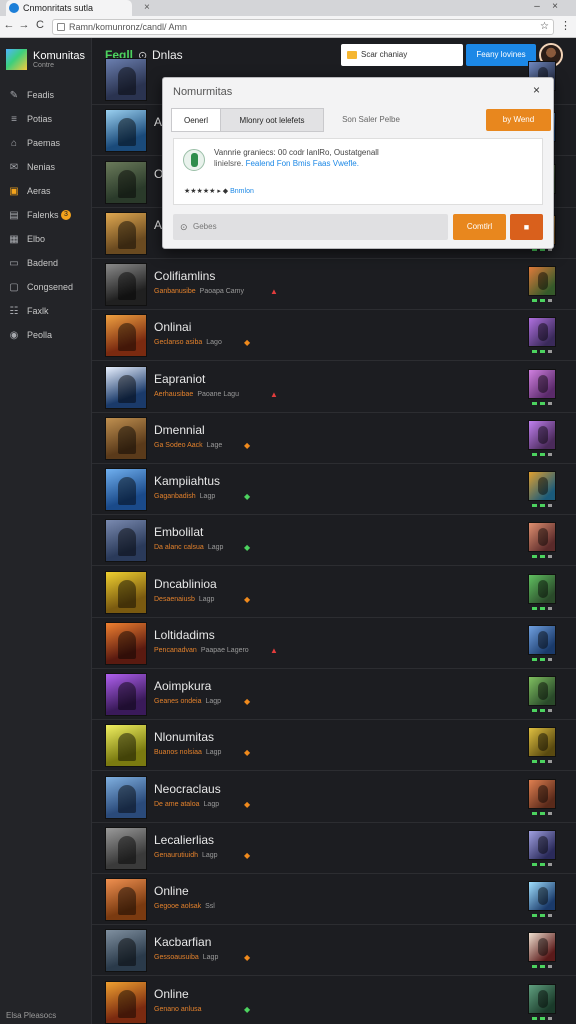 Image resolution: width=576 pixels, height=1024 pixels. What do you see at coordinates (334, 745) in the screenshot?
I see `list-item: Nlonumitas Buanos nolsiaa Lagp ◆` at bounding box center [334, 745].